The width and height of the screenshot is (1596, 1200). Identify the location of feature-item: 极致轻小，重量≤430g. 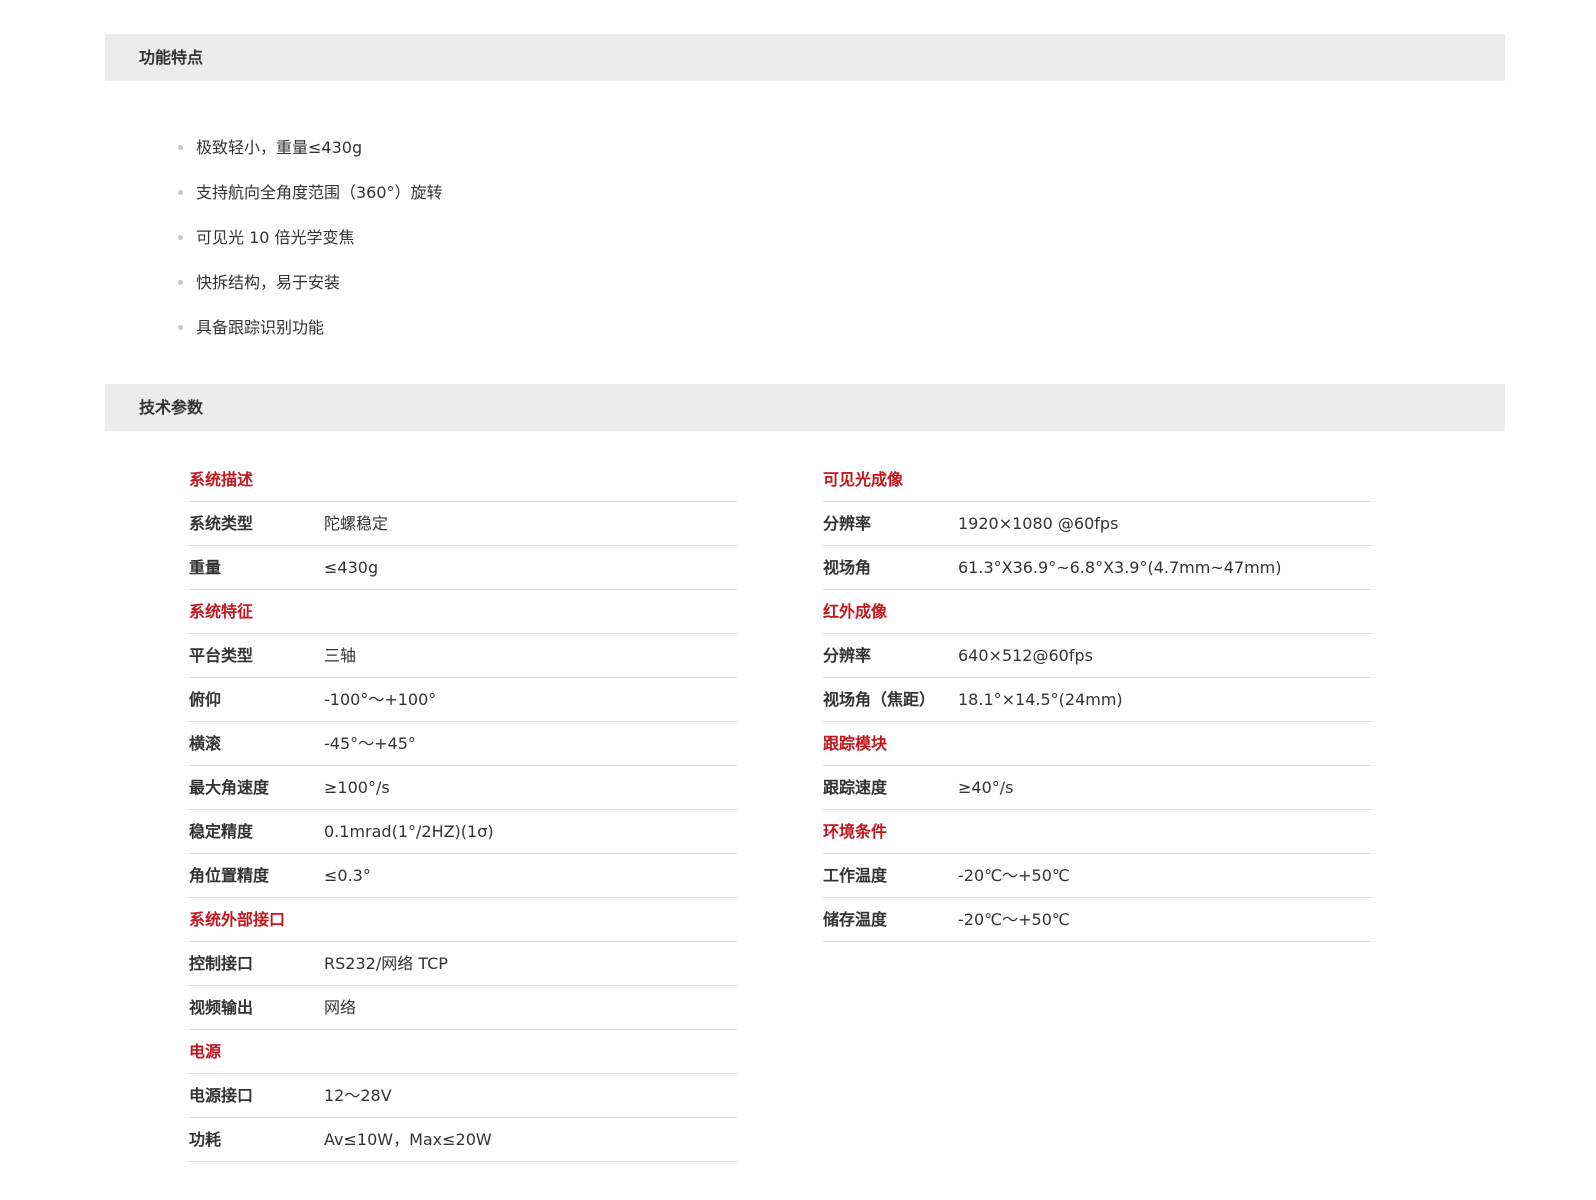
(310, 147).